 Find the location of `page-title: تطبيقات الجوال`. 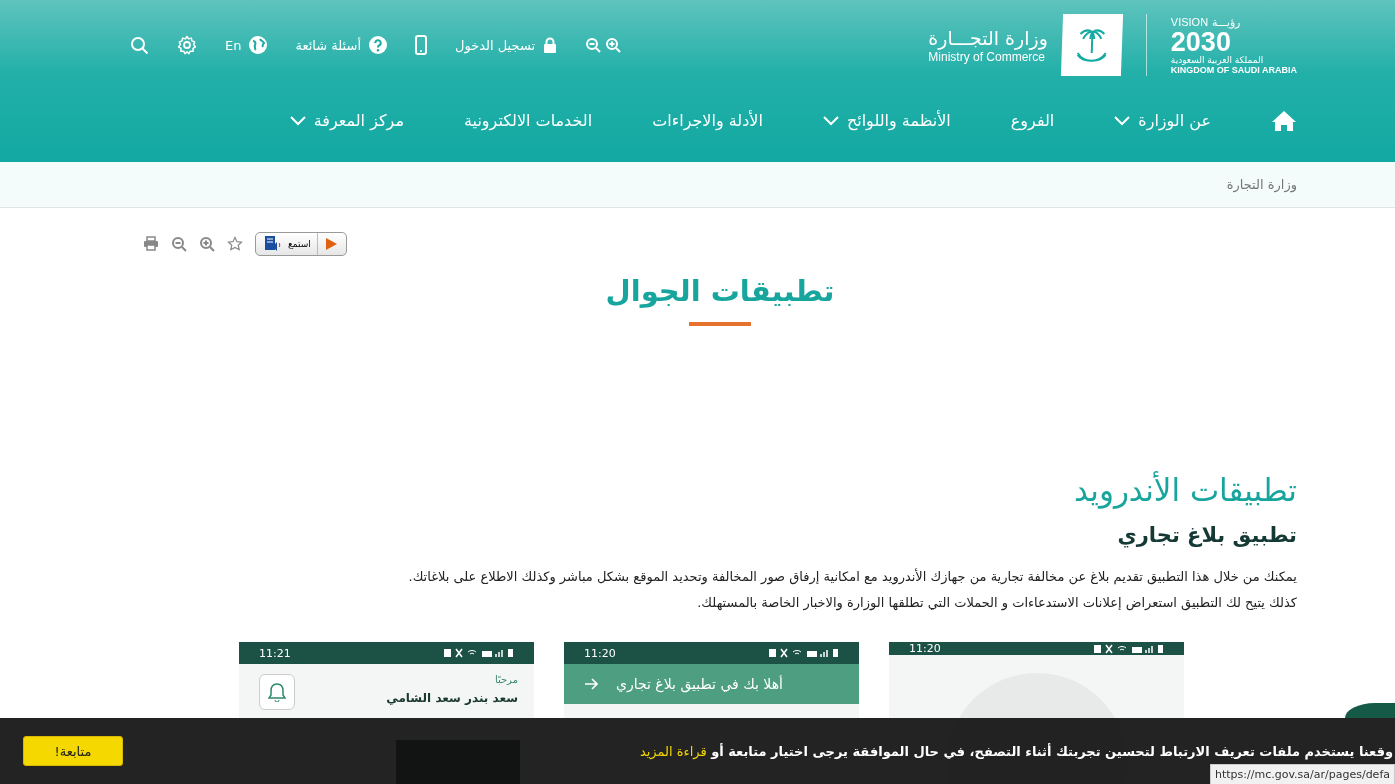

page-title: تطبيقات الجوال is located at coordinates (720, 291).